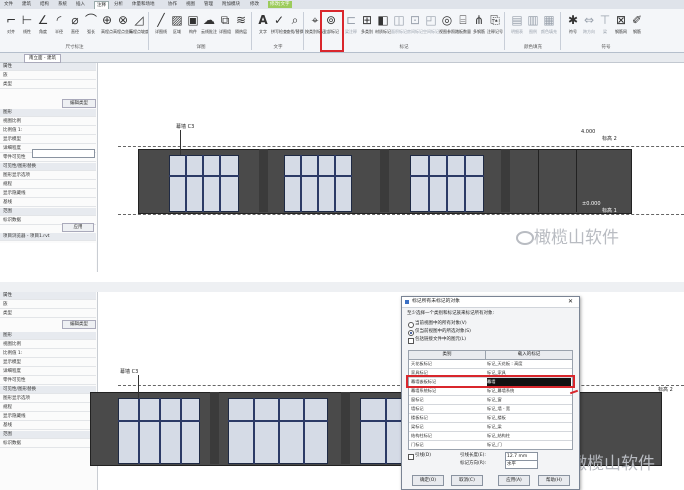  I want to click on leader-length-label: 引线长度(E):, so click(473, 455).